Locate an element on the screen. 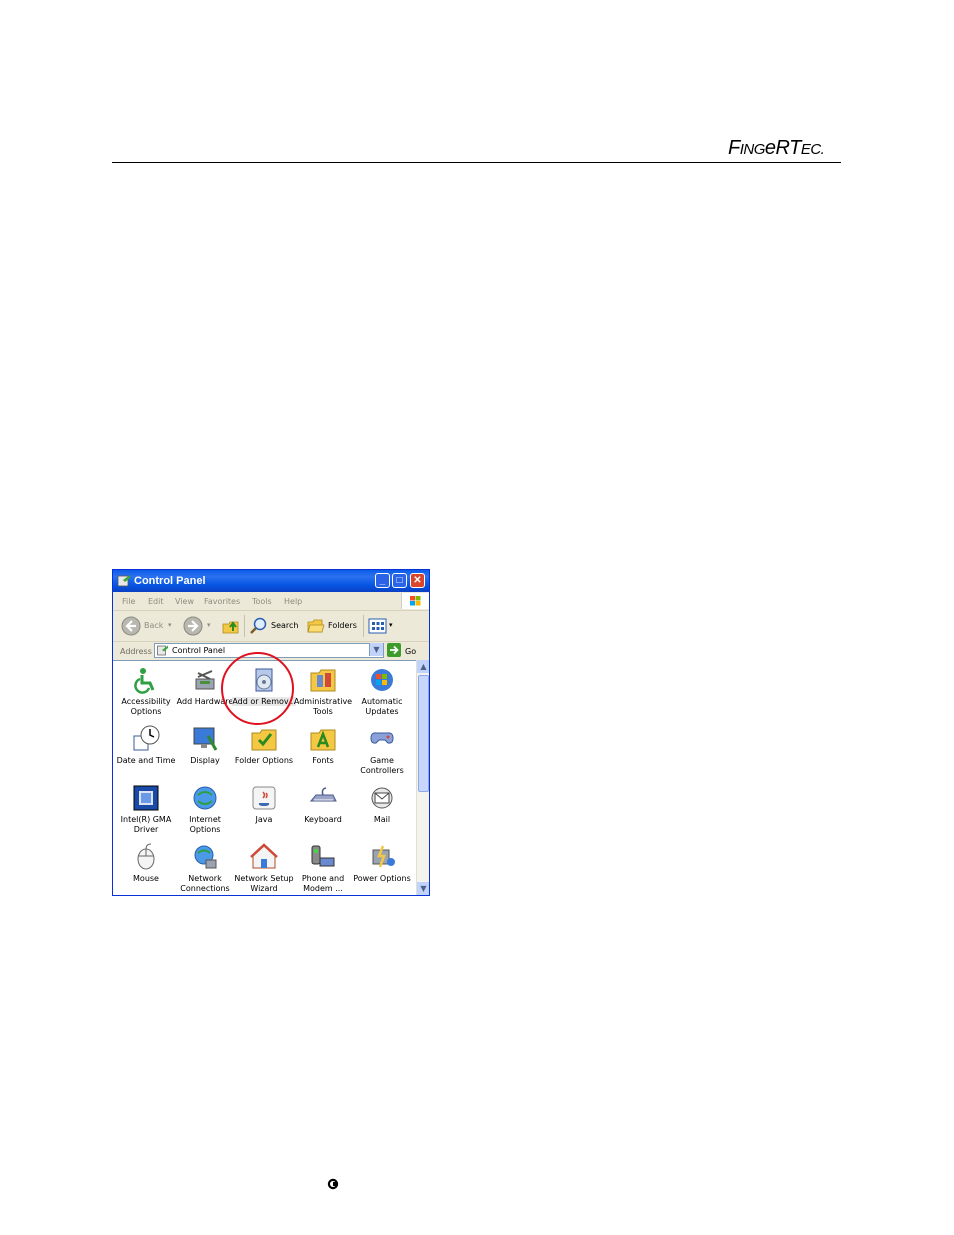 The image size is (954, 1235). control-panel-item: Mouse is located at coordinates (146, 867).